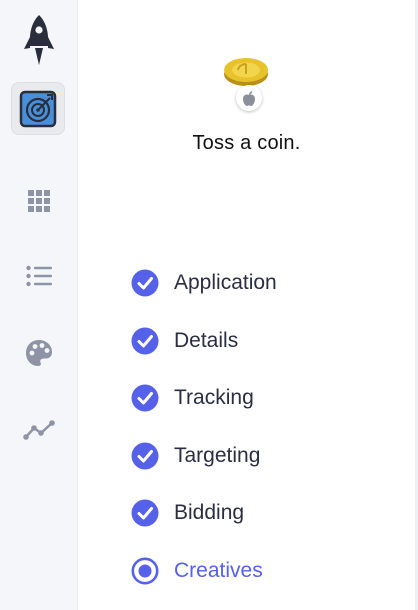 Image resolution: width=418 pixels, height=610 pixels. What do you see at coordinates (246, 84) in the screenshot?
I see `coin-illustration` at bounding box center [246, 84].